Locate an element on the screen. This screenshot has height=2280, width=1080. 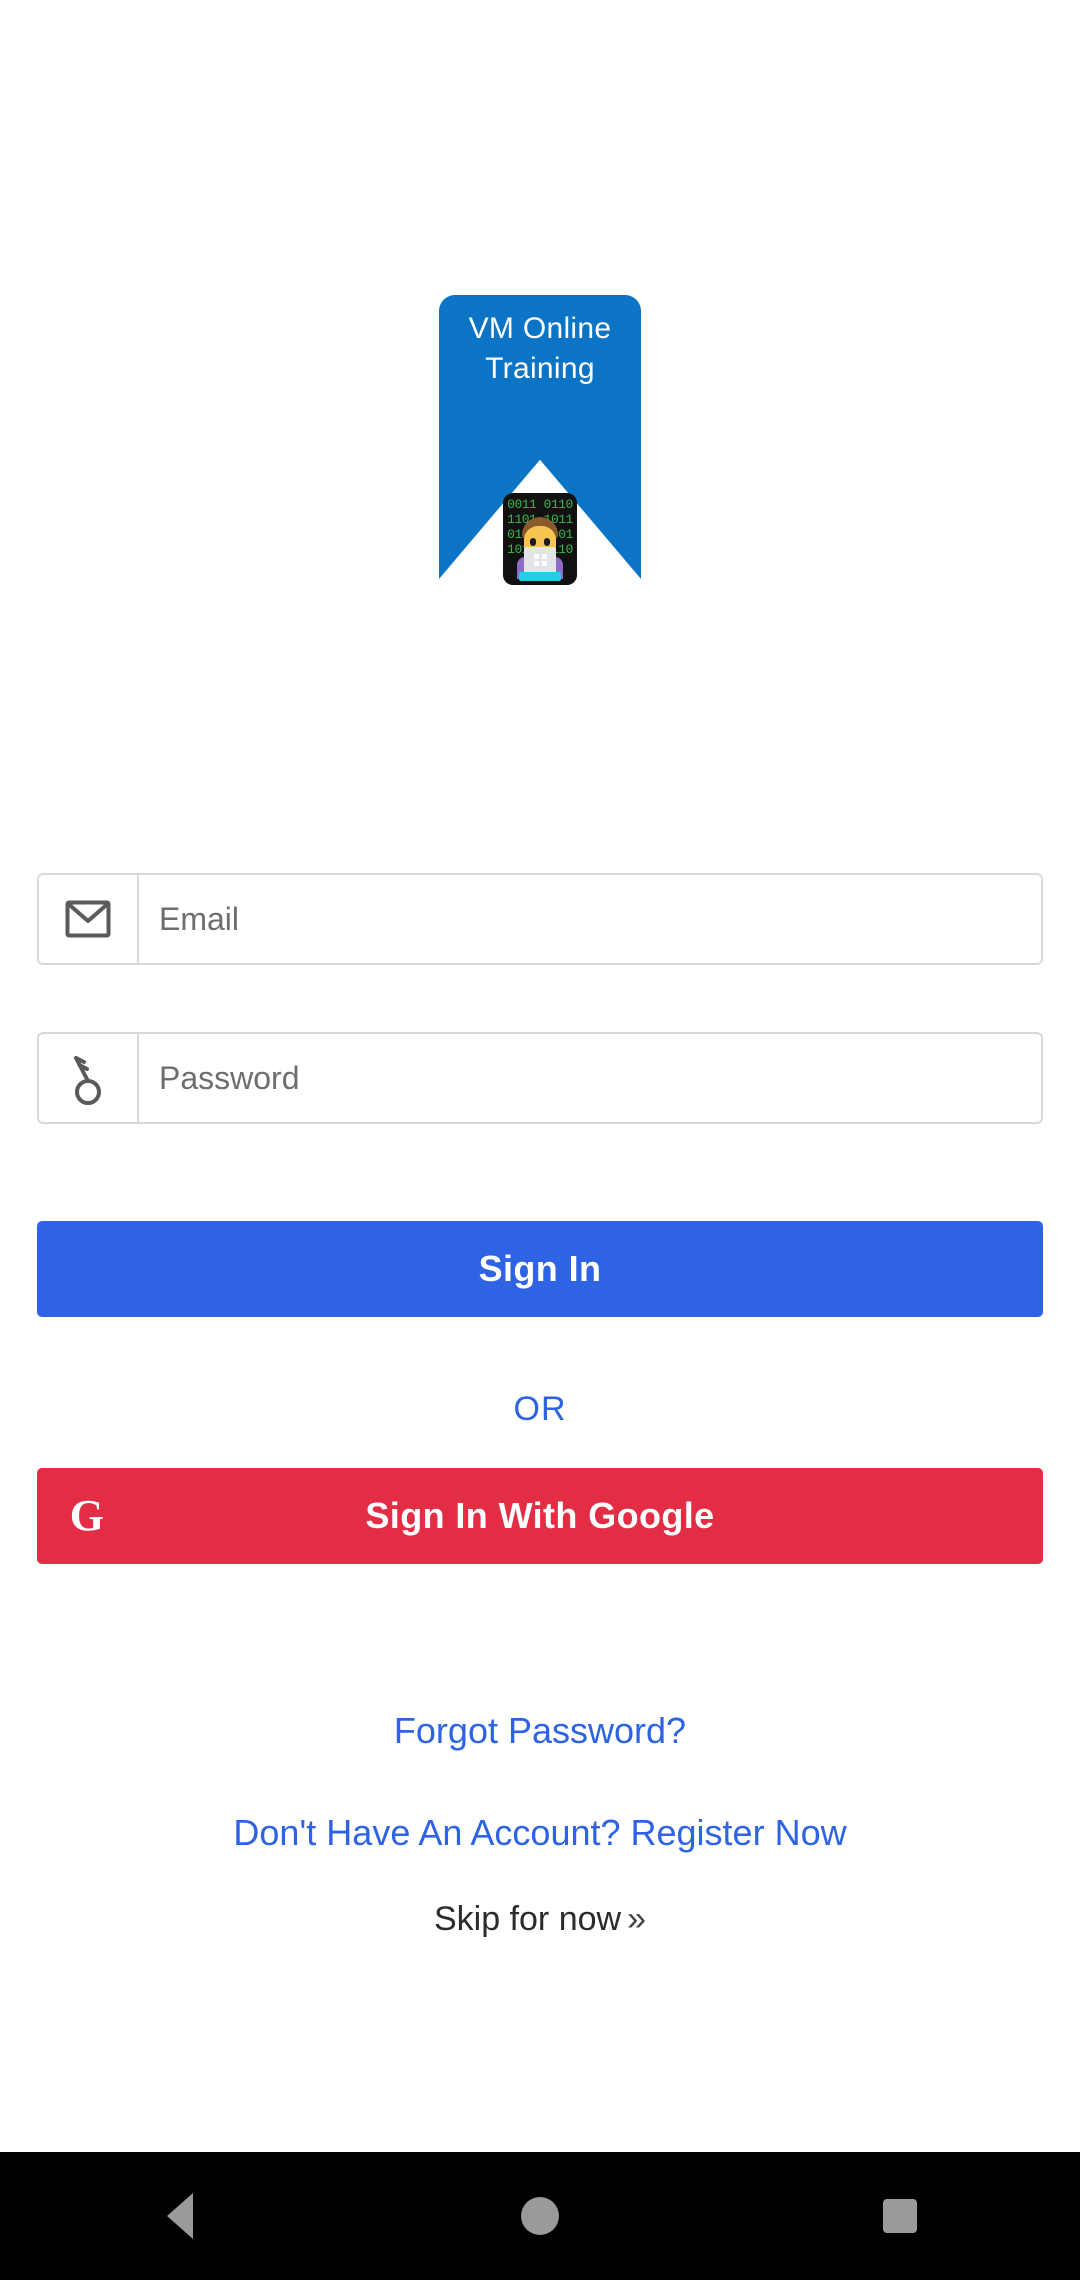
sign-in-with-google-button: G Sign In With Google is located at coordinates (540, 1516).